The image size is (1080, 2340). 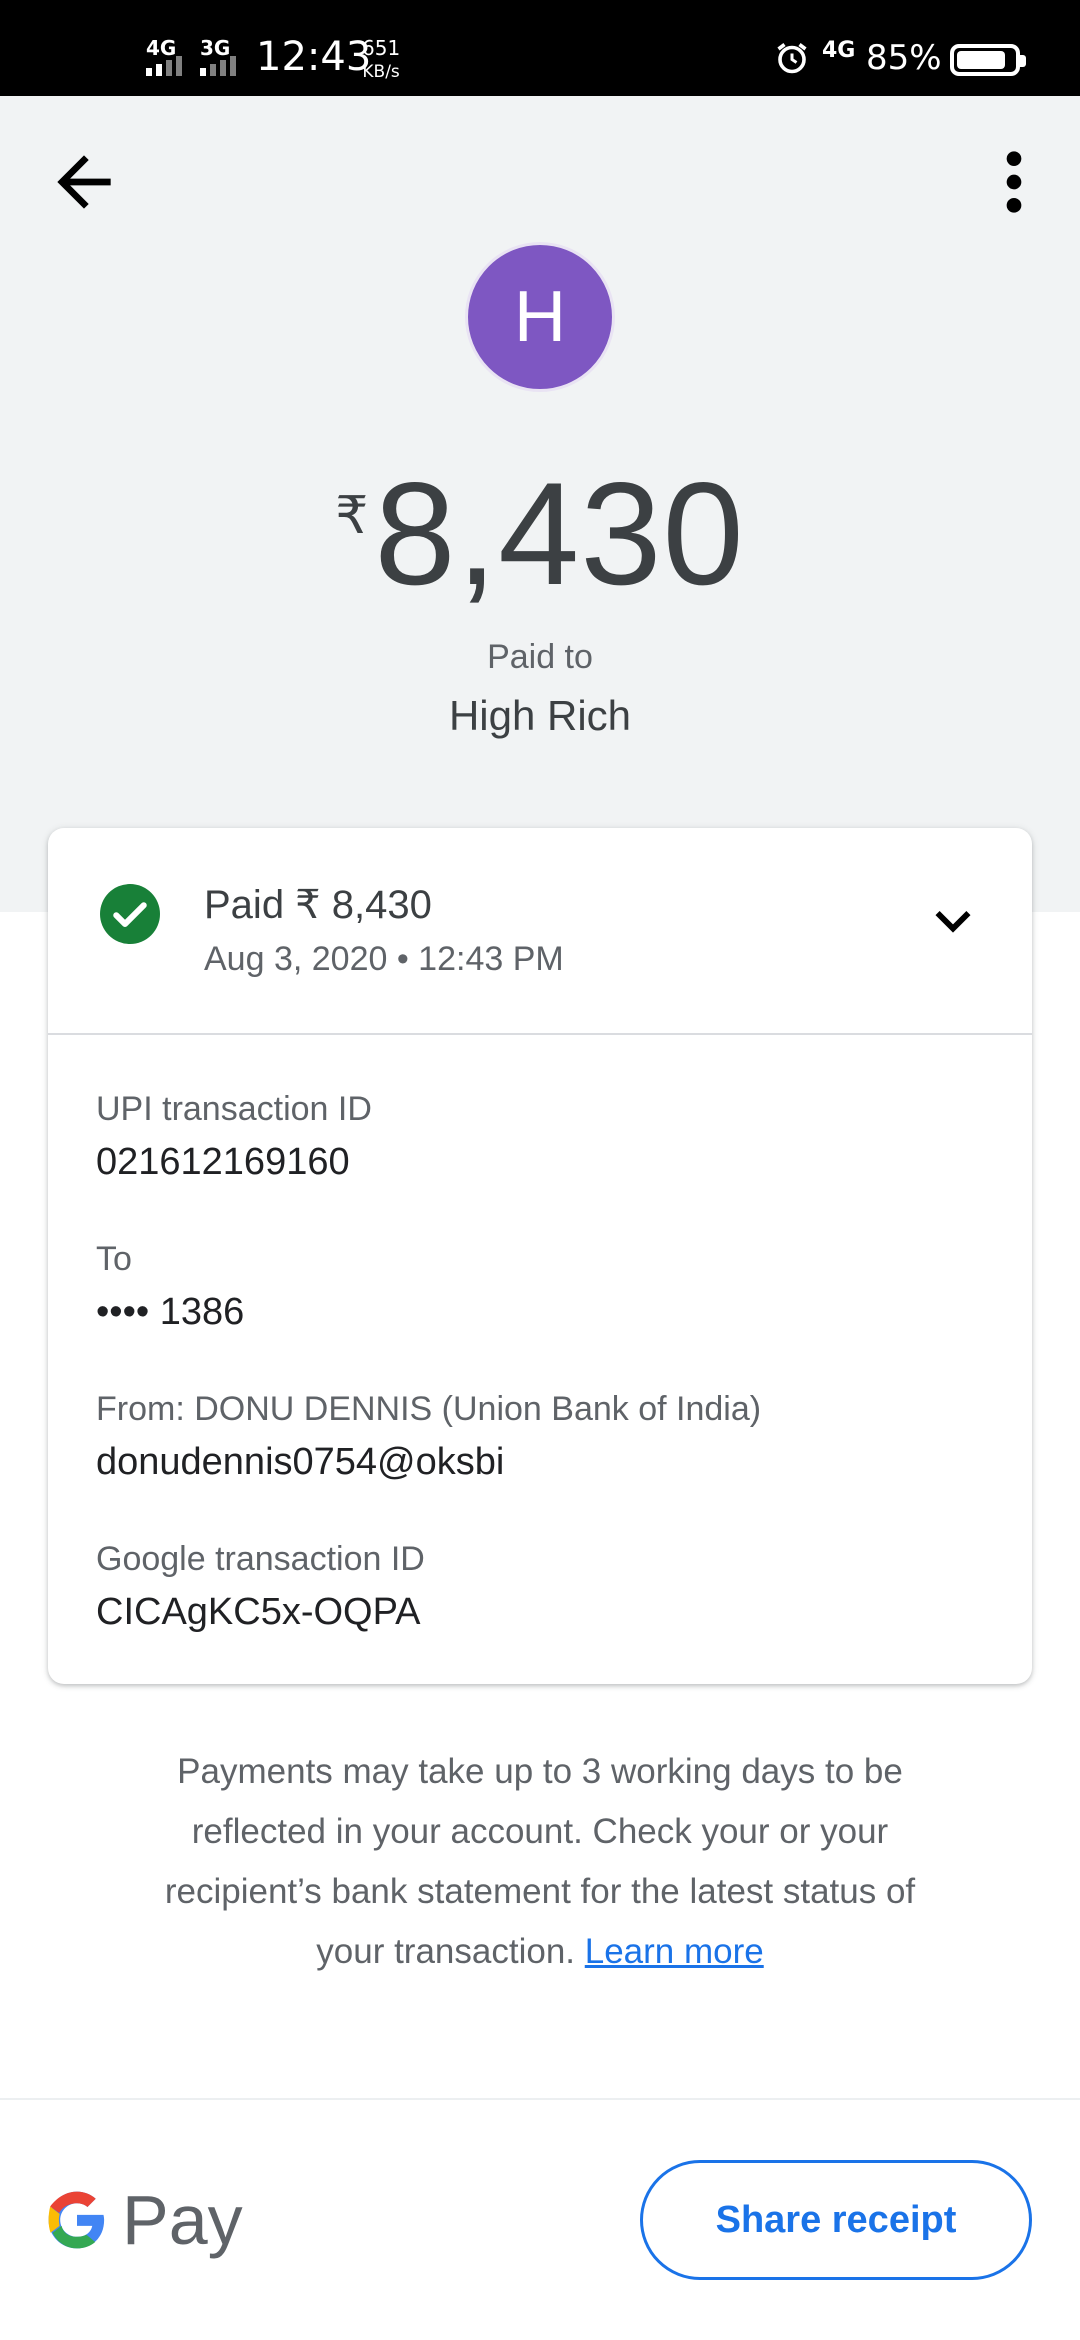 I want to click on gpay-text: Pay, so click(x=182, y=2220).